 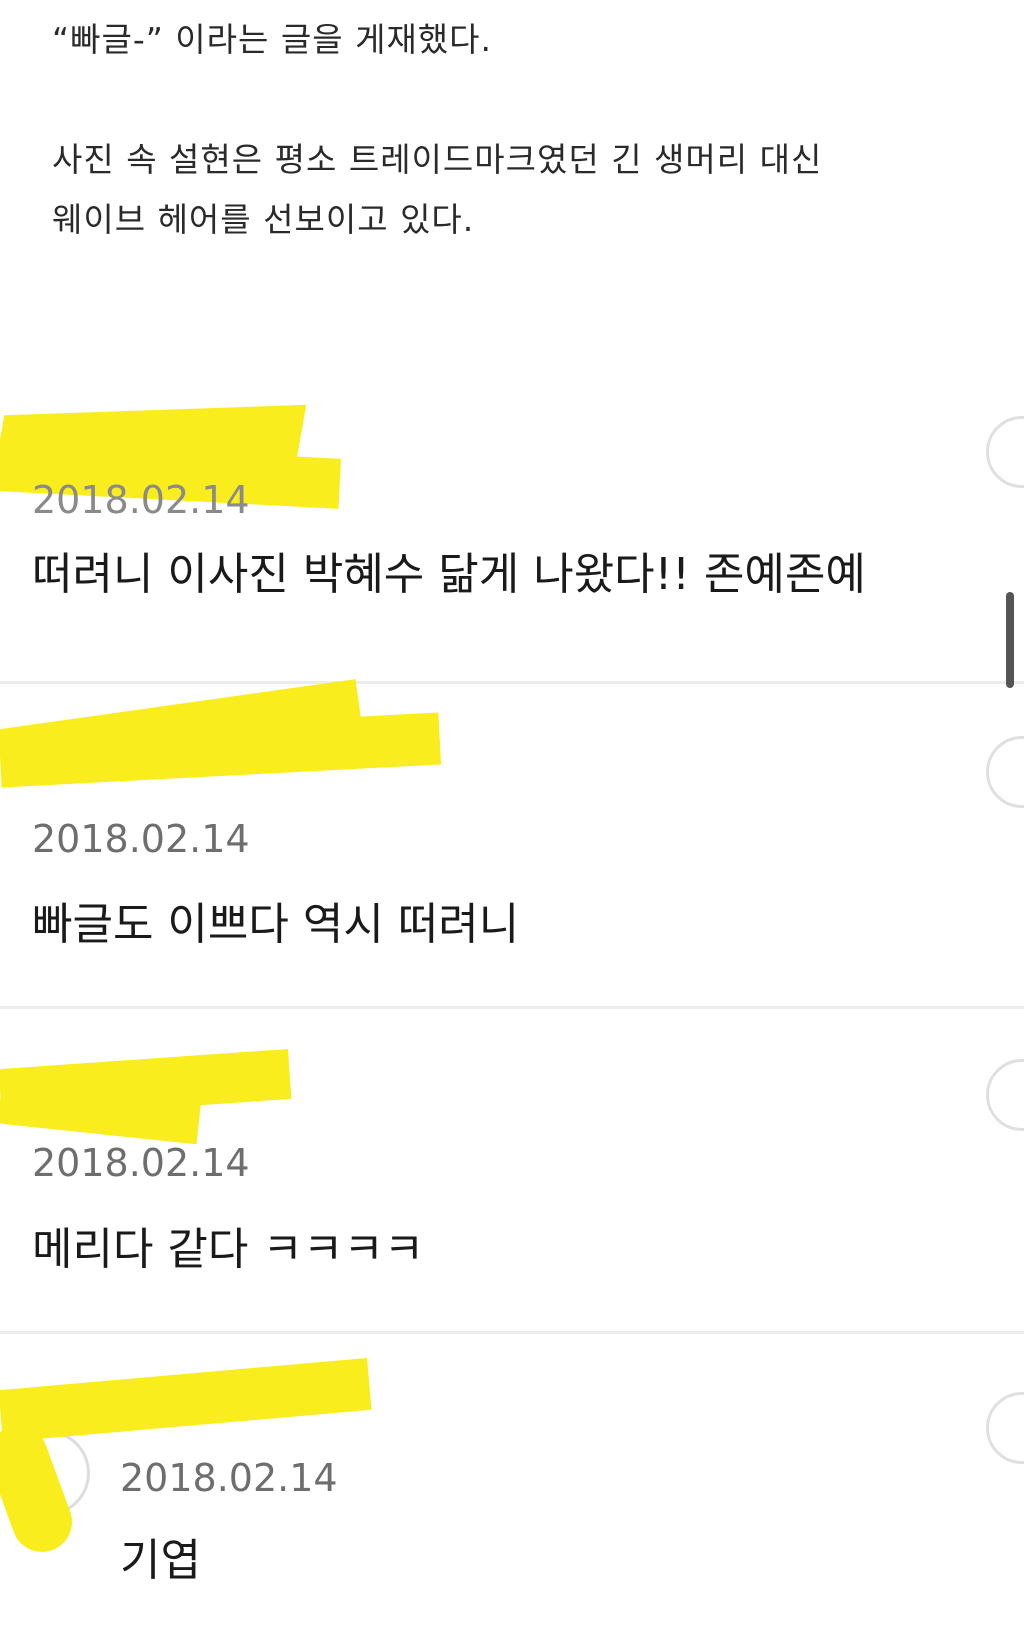 What do you see at coordinates (160, 1560) in the screenshot?
I see `comment-text: 기엽` at bounding box center [160, 1560].